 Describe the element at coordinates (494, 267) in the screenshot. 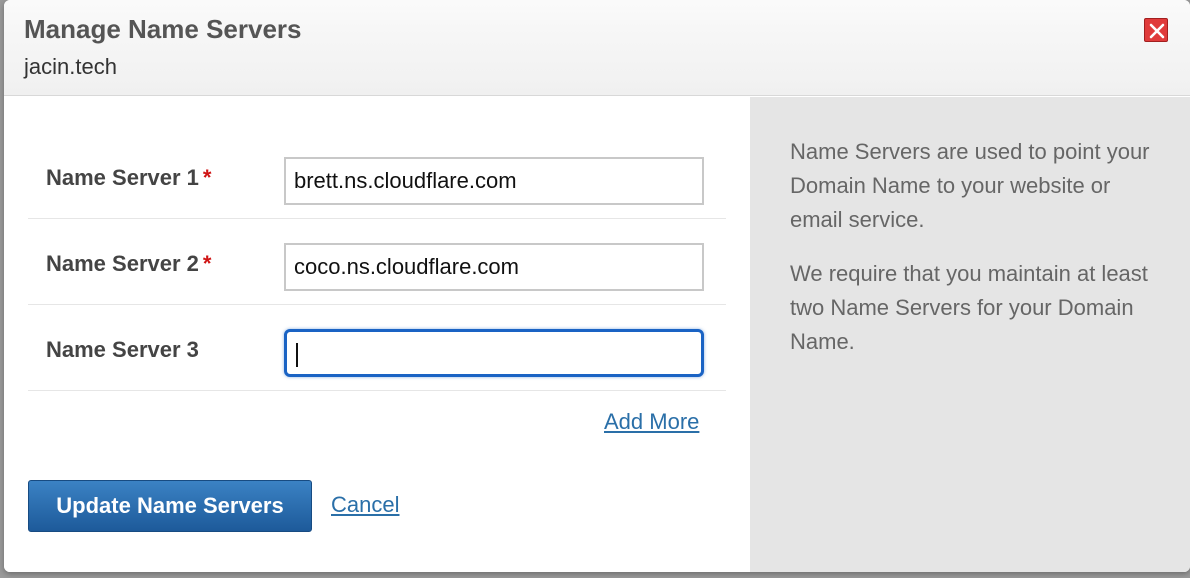

I see `name-server-2-input` at that location.